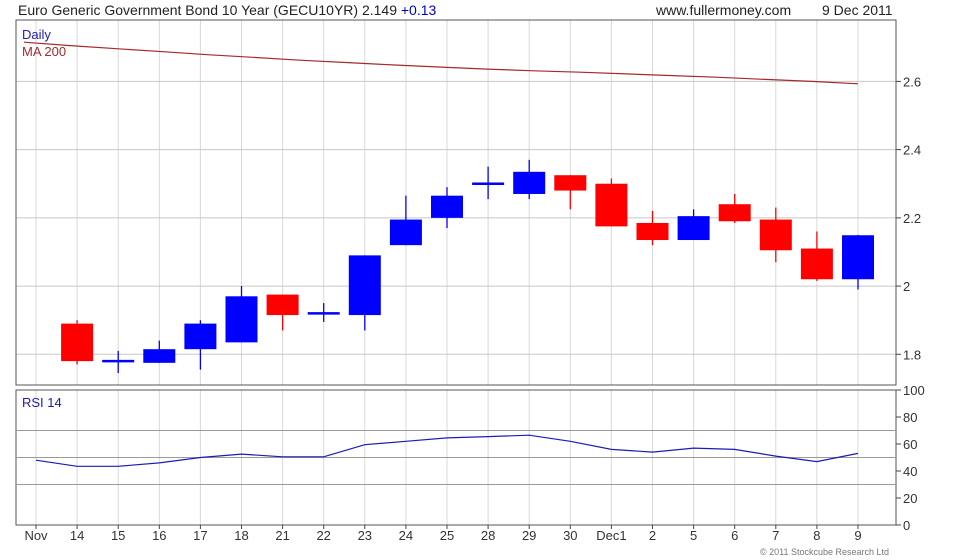 The image size is (980, 560). What do you see at coordinates (441, 63) in the screenshot?
I see `ma-200-line` at bounding box center [441, 63].